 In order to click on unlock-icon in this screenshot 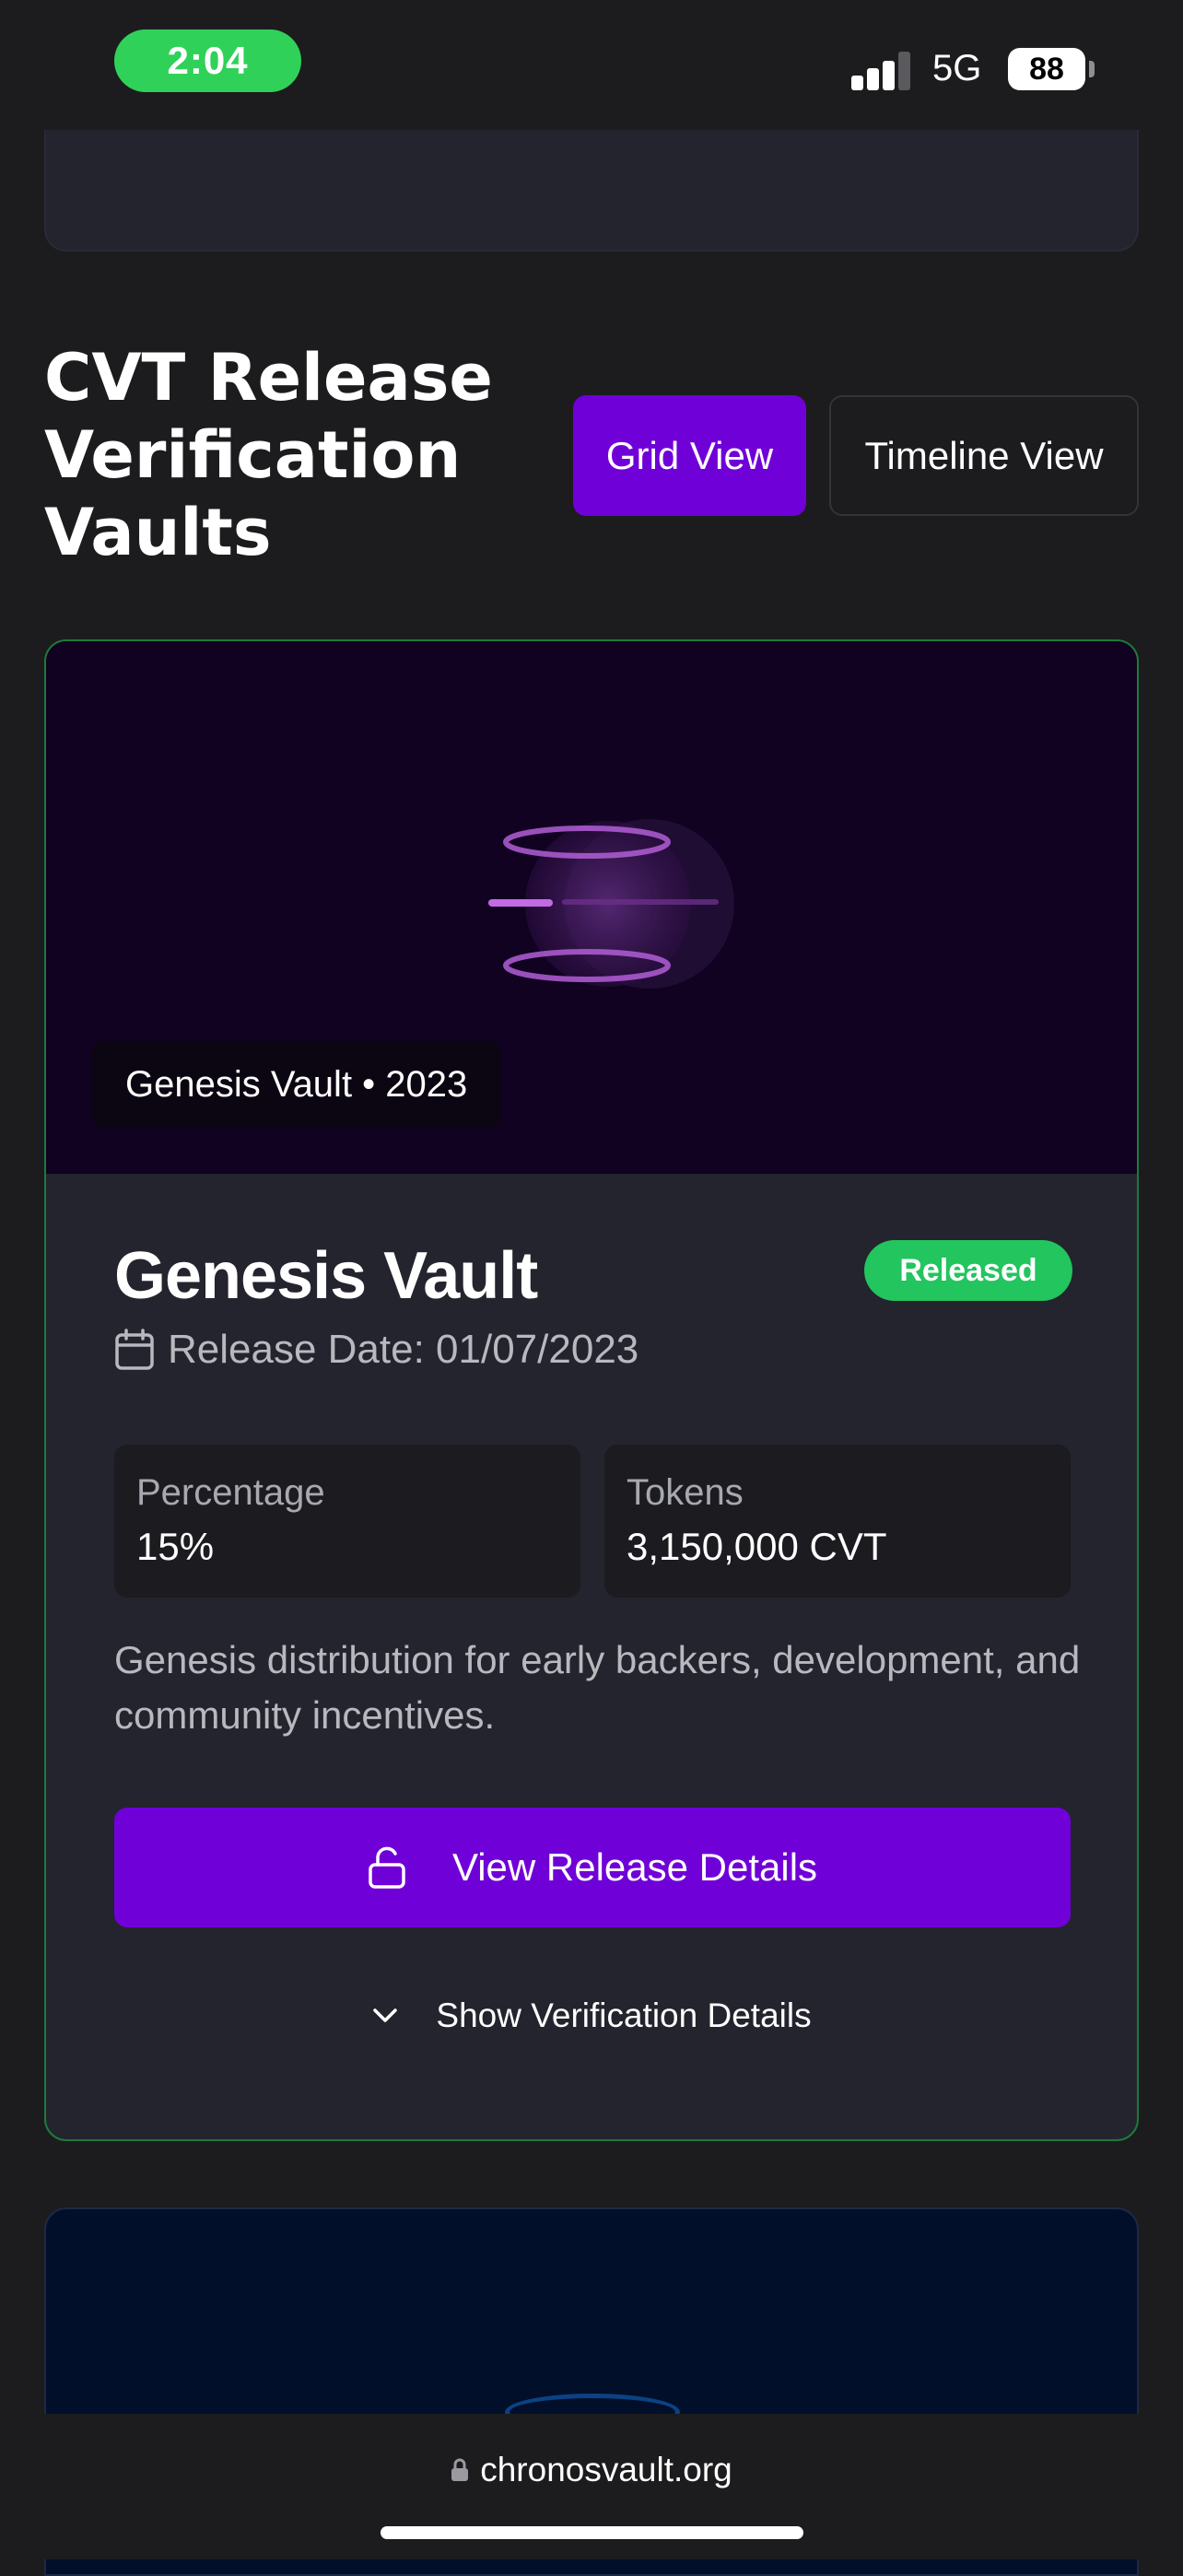, I will do `click(387, 1867)`.